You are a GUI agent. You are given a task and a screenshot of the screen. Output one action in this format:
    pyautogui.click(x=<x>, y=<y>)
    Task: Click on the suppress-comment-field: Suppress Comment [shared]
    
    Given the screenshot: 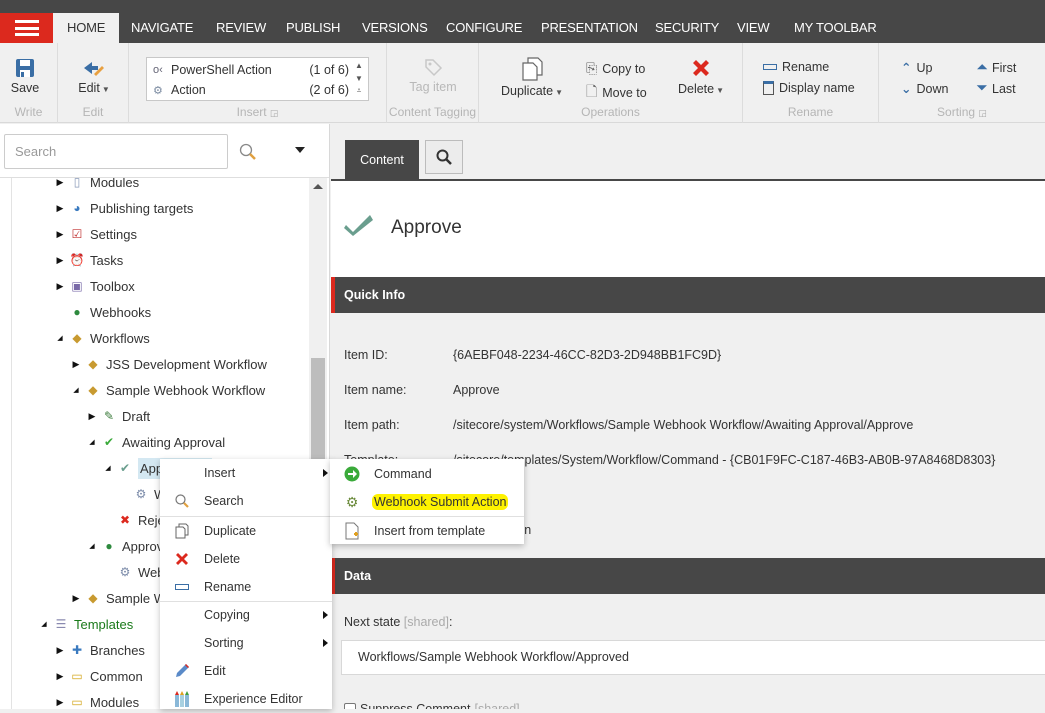 What is the action you would take?
    pyautogui.click(x=432, y=705)
    